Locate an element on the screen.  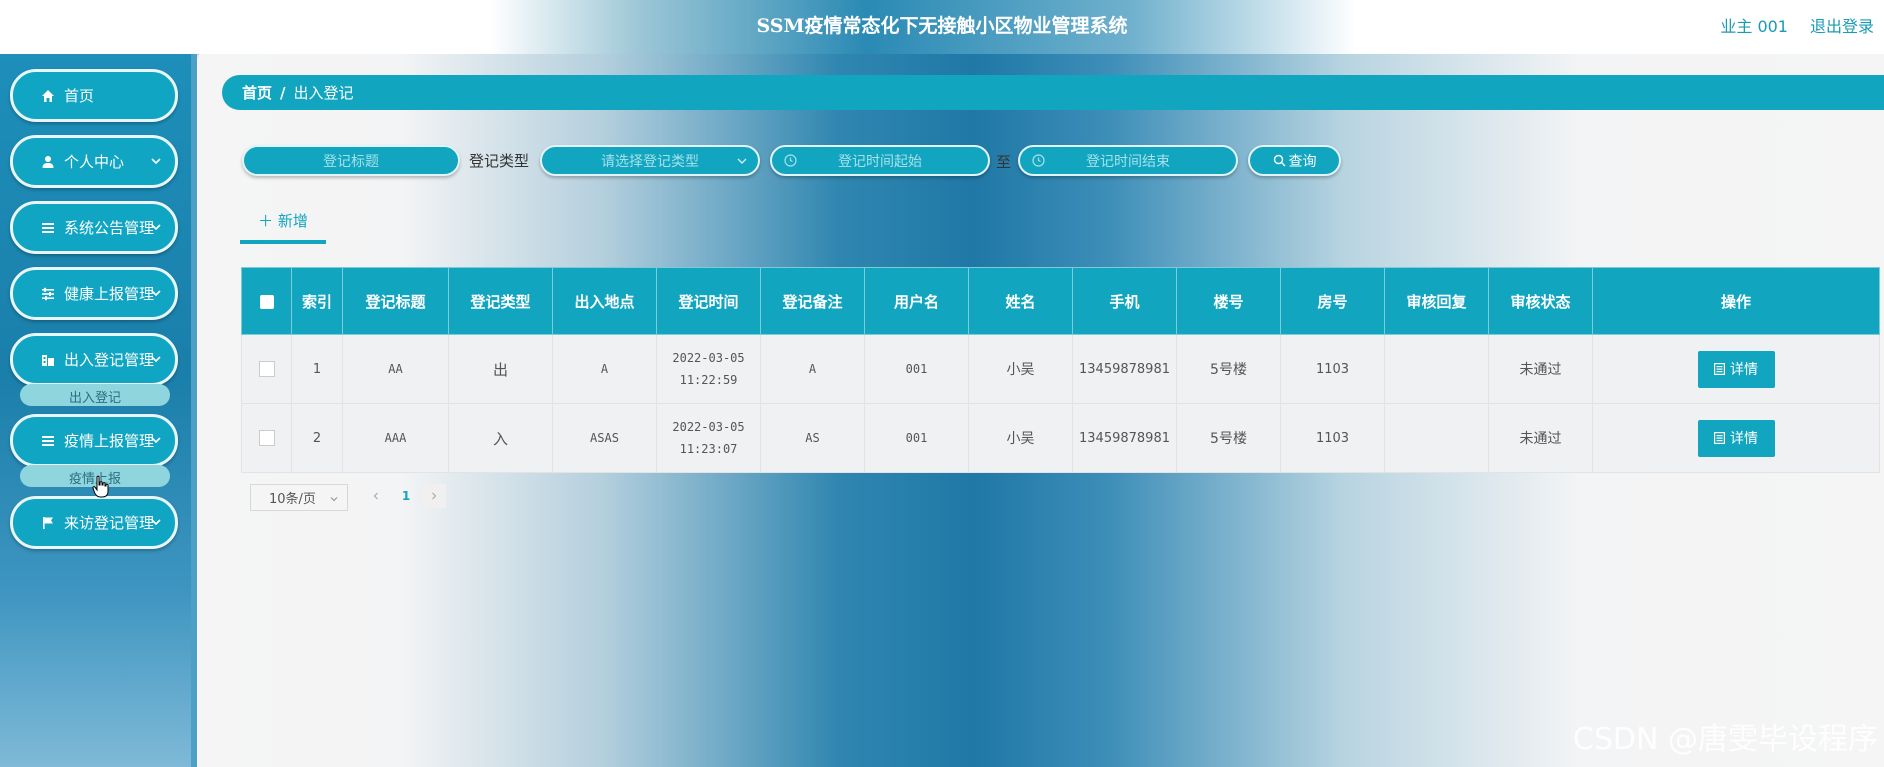
sidebar-item-epidemic-report: 疫情上报管理 is located at coordinates (94, 440).